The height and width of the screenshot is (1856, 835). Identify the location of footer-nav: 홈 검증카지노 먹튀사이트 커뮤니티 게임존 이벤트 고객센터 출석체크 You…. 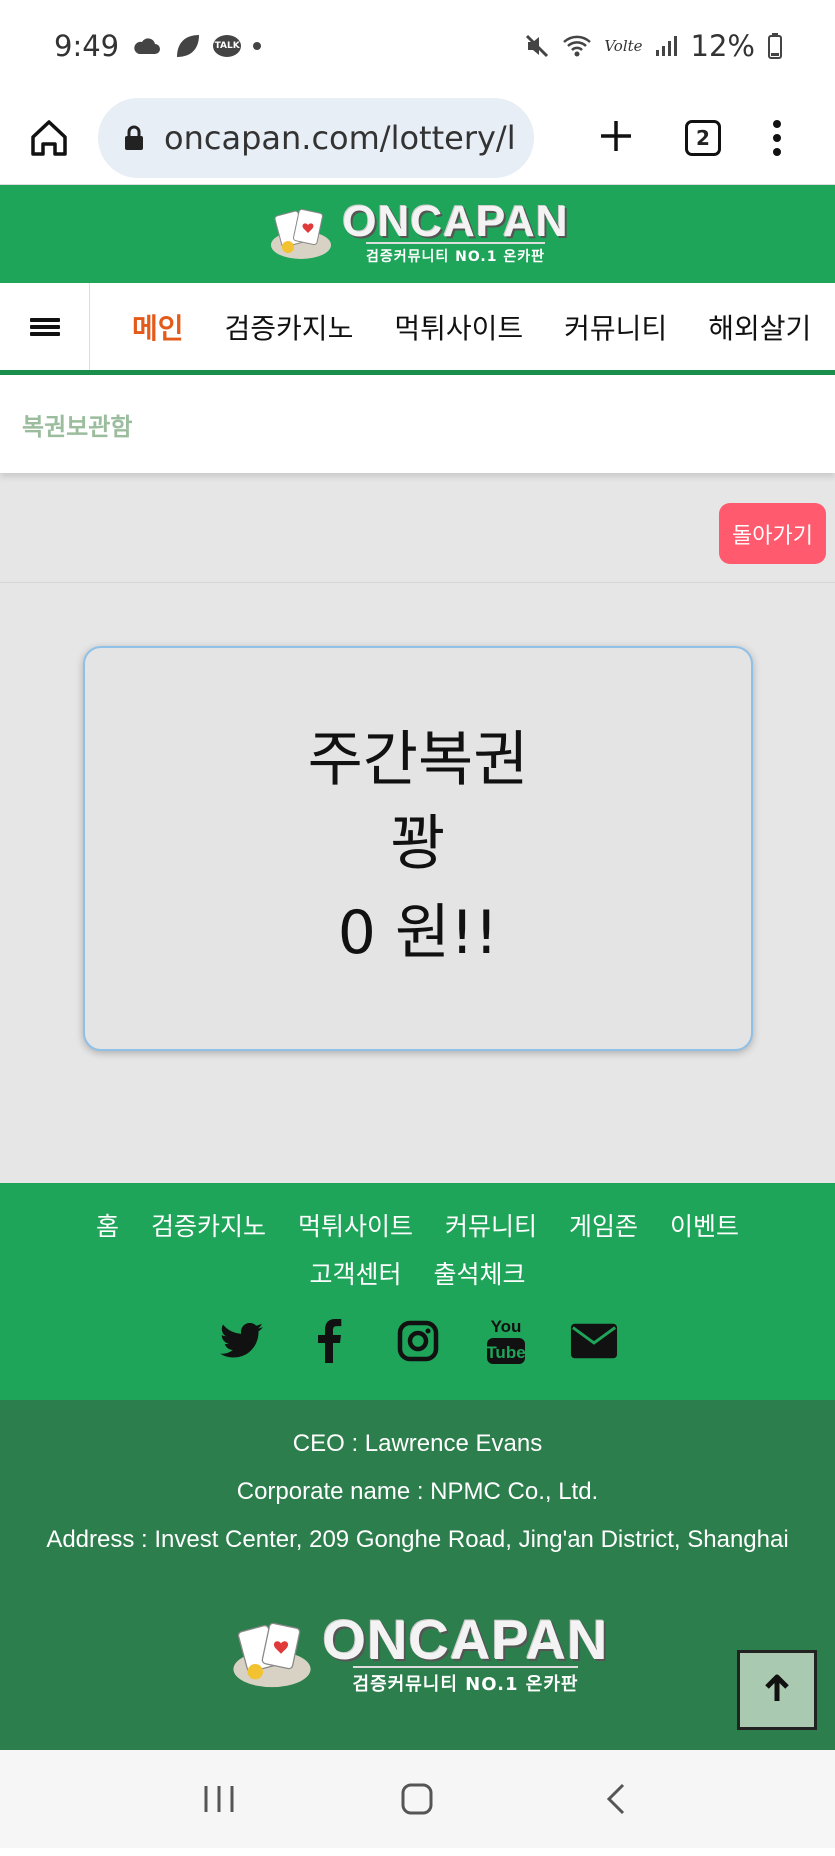
(417, 1291).